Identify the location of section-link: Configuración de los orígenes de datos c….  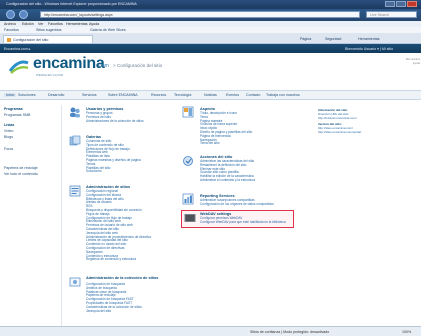
(237, 204).